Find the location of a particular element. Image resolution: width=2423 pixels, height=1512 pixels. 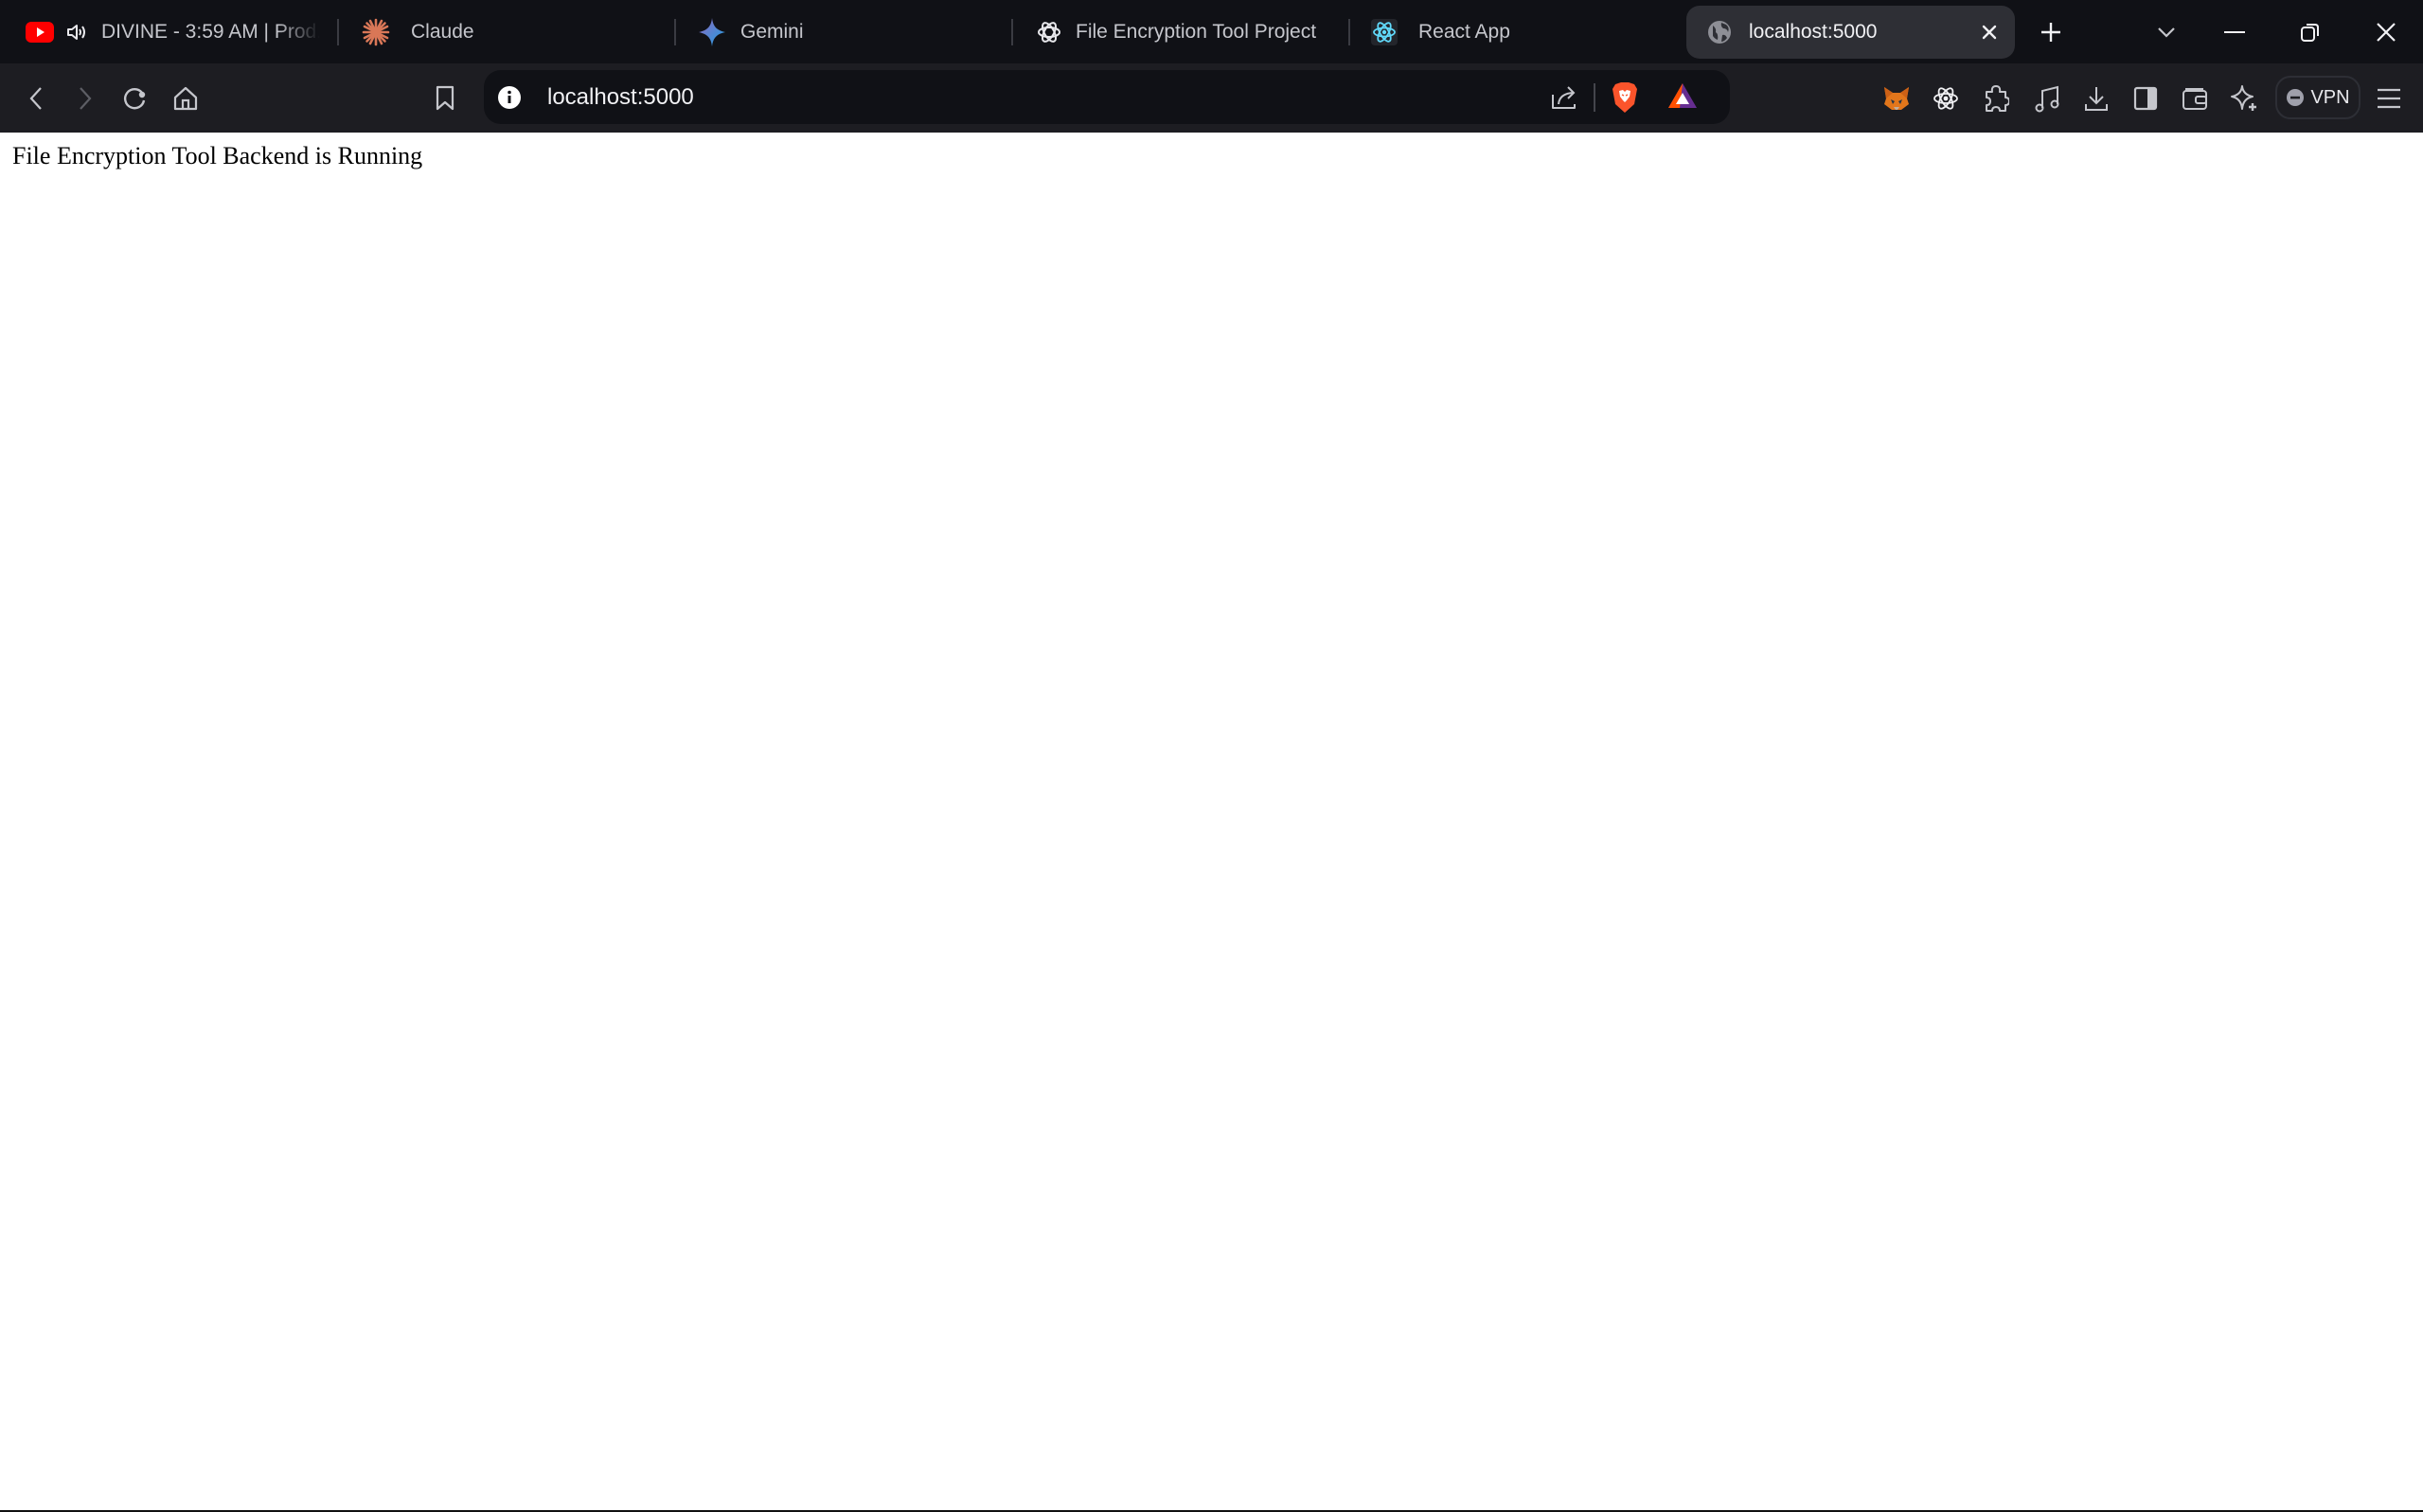

downloads-button is located at coordinates (2096, 98).